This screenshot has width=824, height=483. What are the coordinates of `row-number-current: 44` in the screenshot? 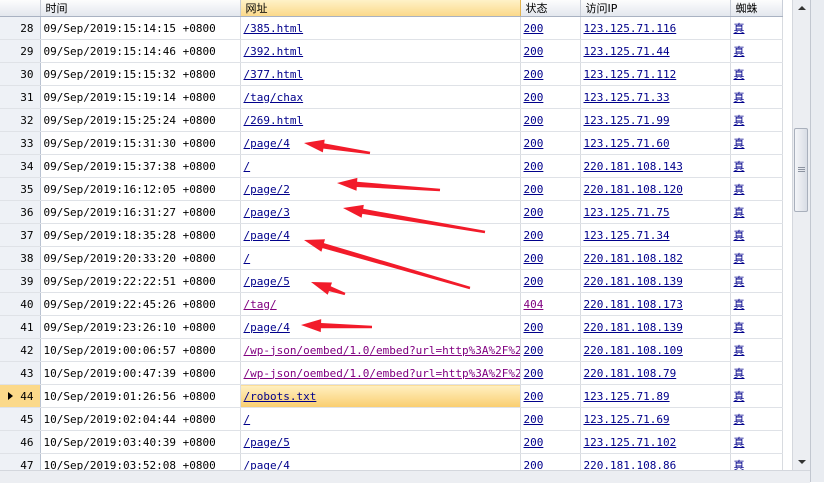 It's located at (20, 396).